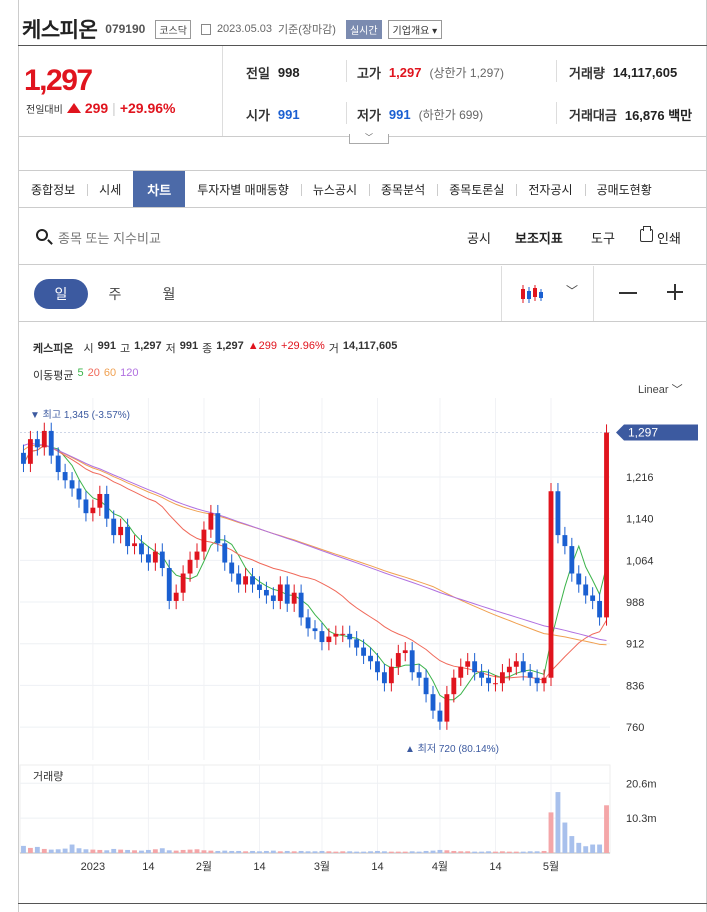 Image resolution: width=707 pixels, height=912 pixels. Describe the element at coordinates (640, 478) in the screenshot. I see `price-tick-label: 1,216` at that location.